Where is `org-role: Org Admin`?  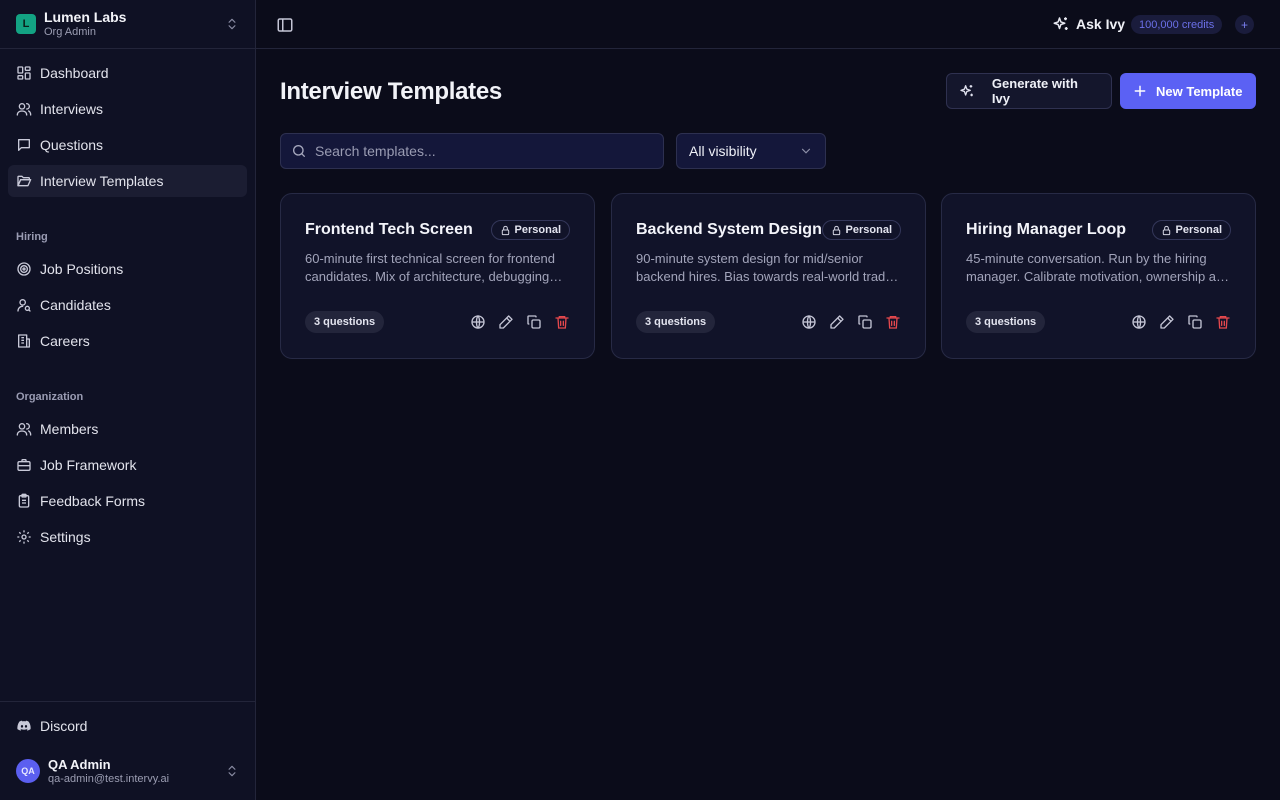
org-role: Org Admin is located at coordinates (70, 32).